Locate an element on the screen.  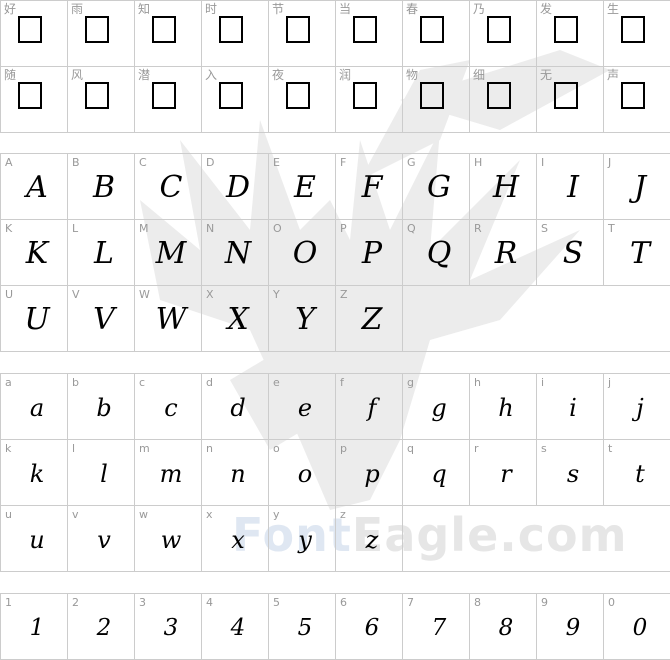
glyph-label: n is located at coordinates (209, 448).